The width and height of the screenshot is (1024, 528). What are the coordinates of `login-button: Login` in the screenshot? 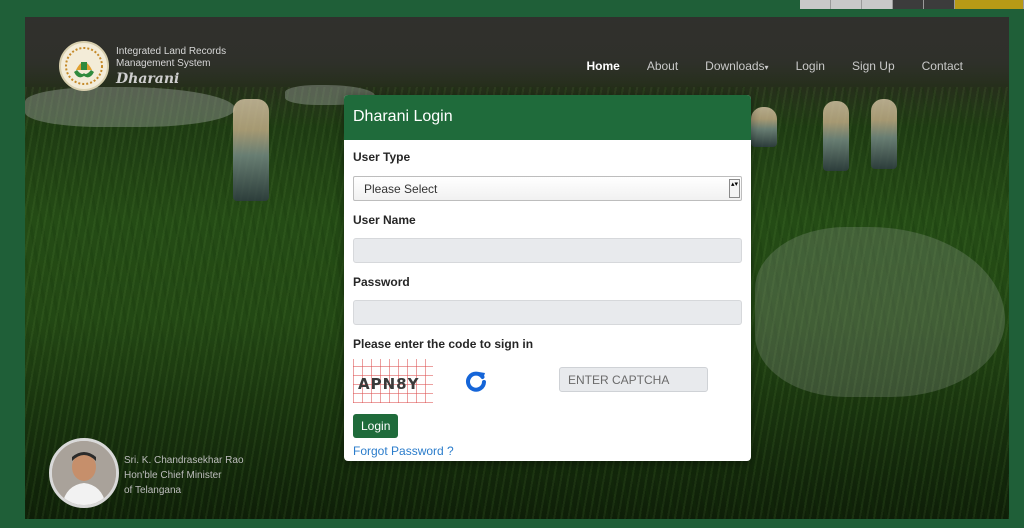 It's located at (376, 426).